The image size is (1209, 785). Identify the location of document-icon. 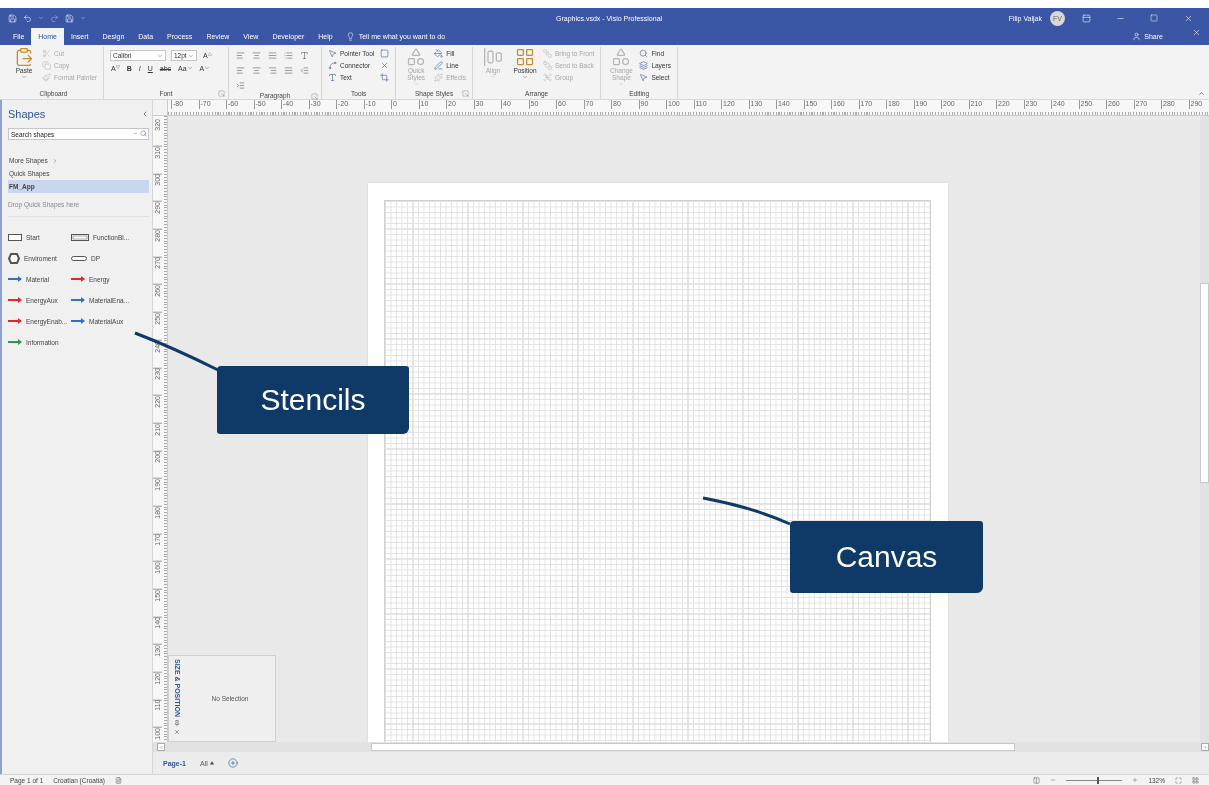
(118, 780).